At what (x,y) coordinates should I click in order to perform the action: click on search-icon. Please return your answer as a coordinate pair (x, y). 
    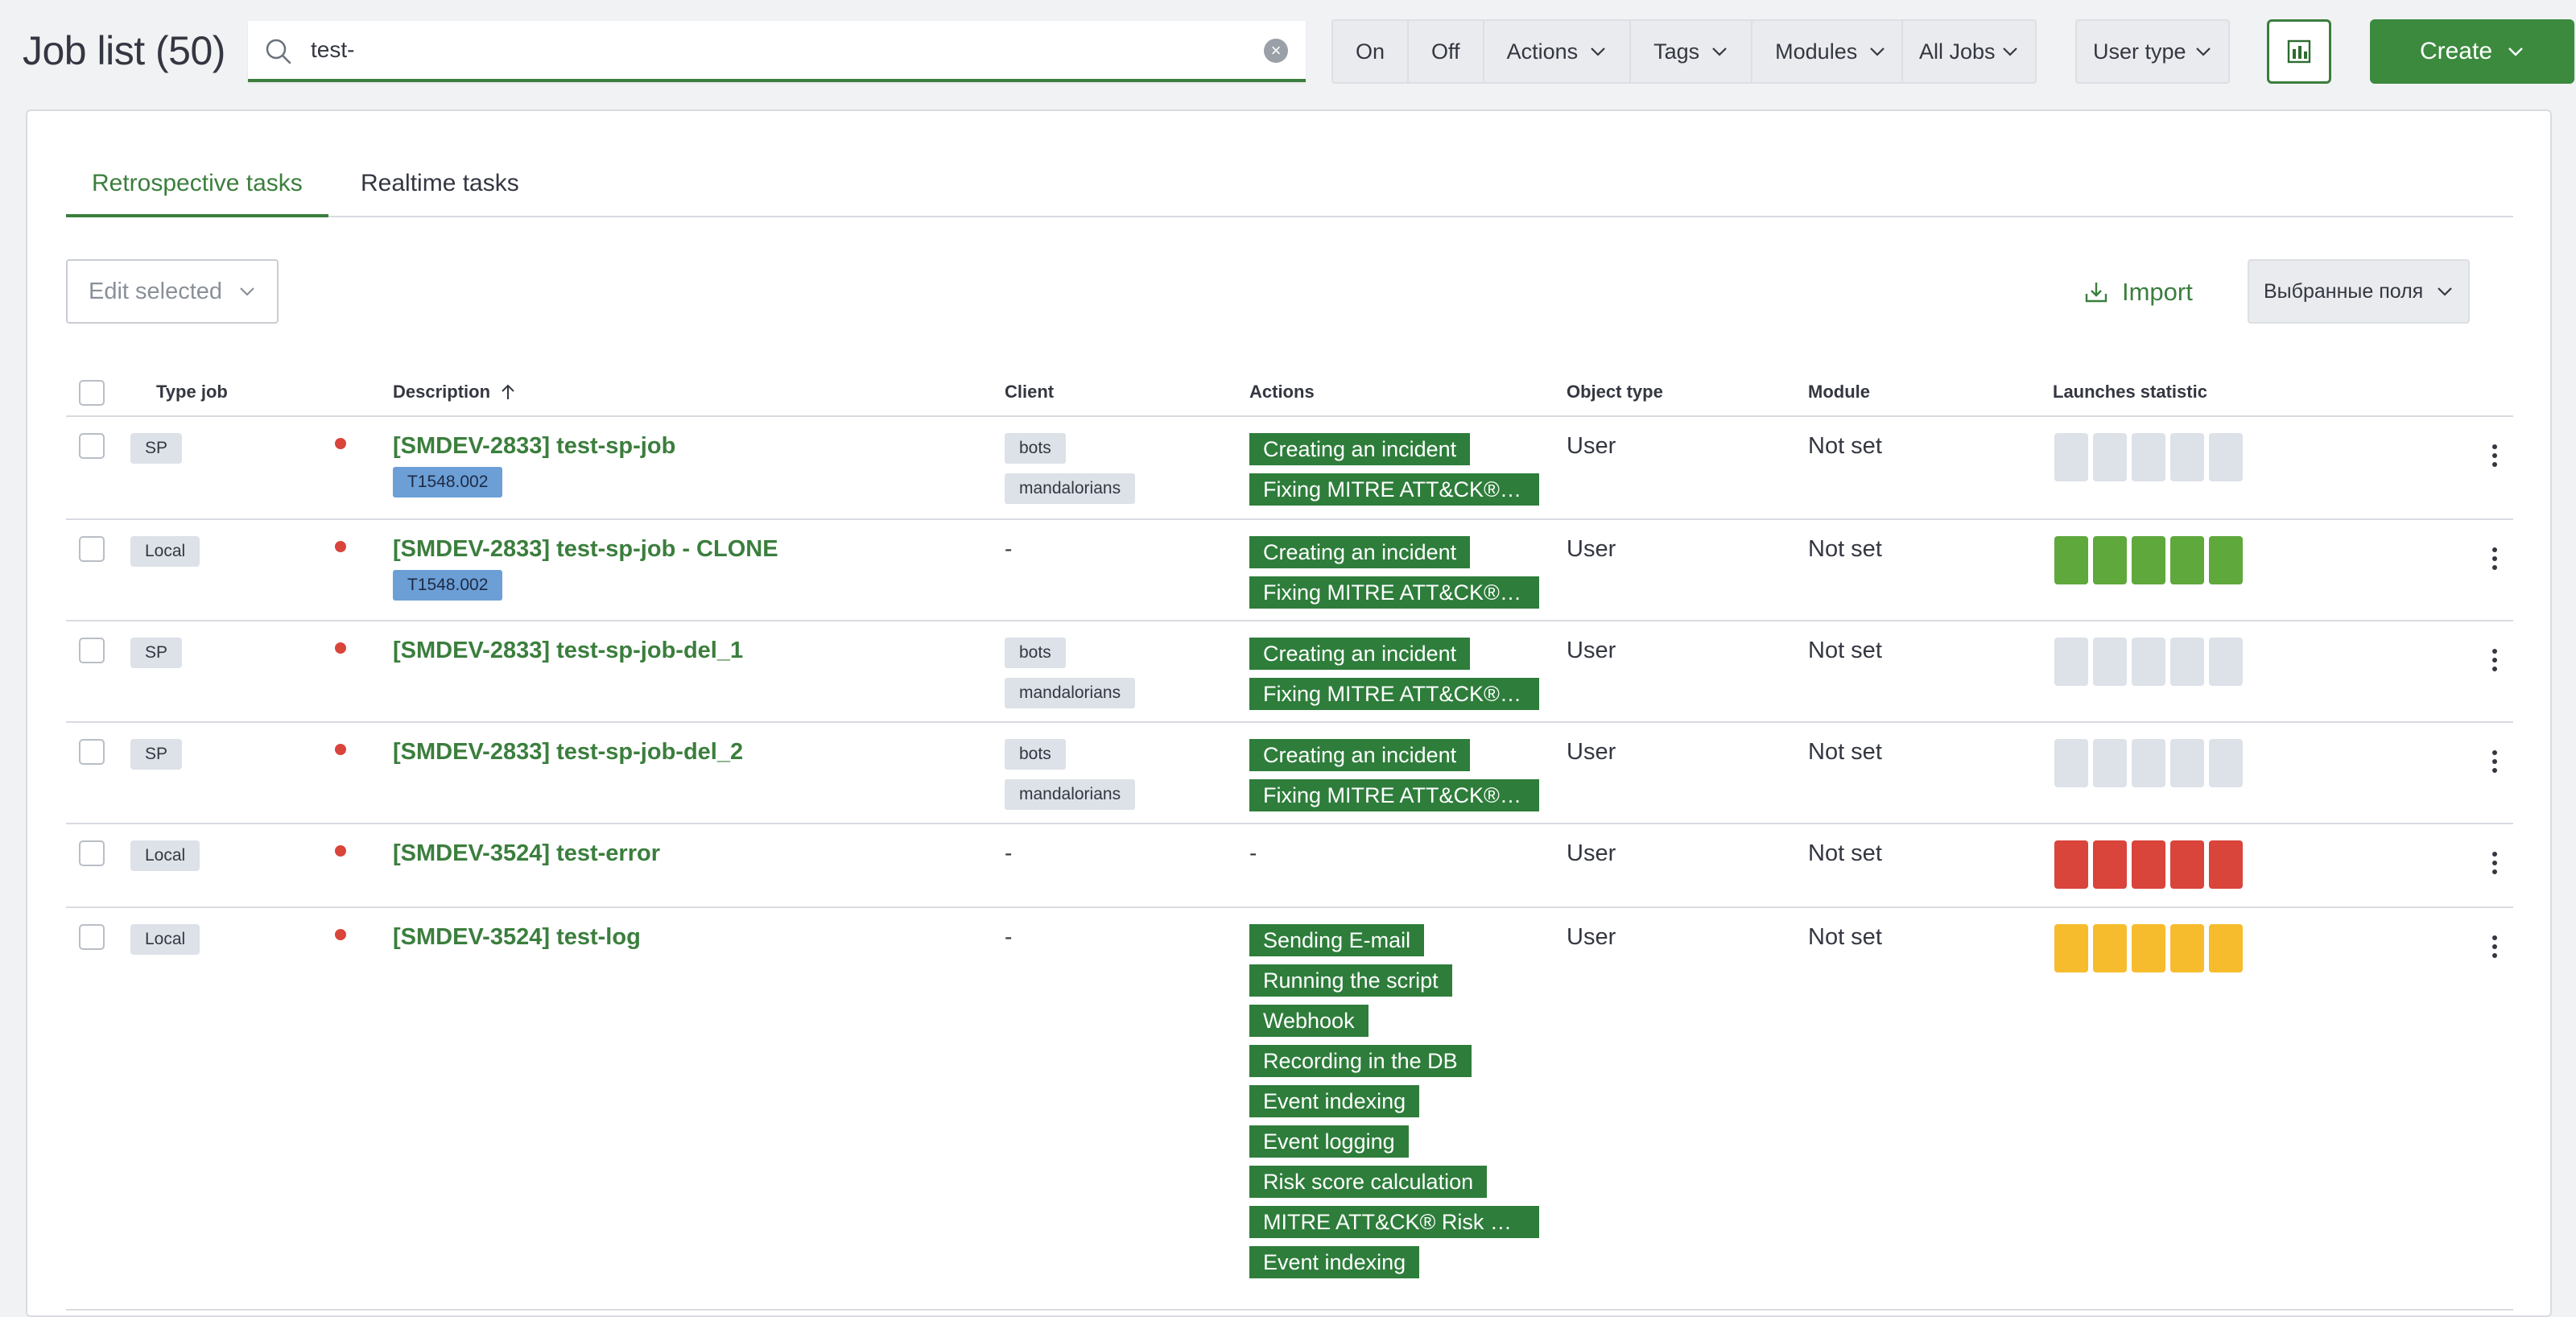
    Looking at the image, I should click on (278, 51).